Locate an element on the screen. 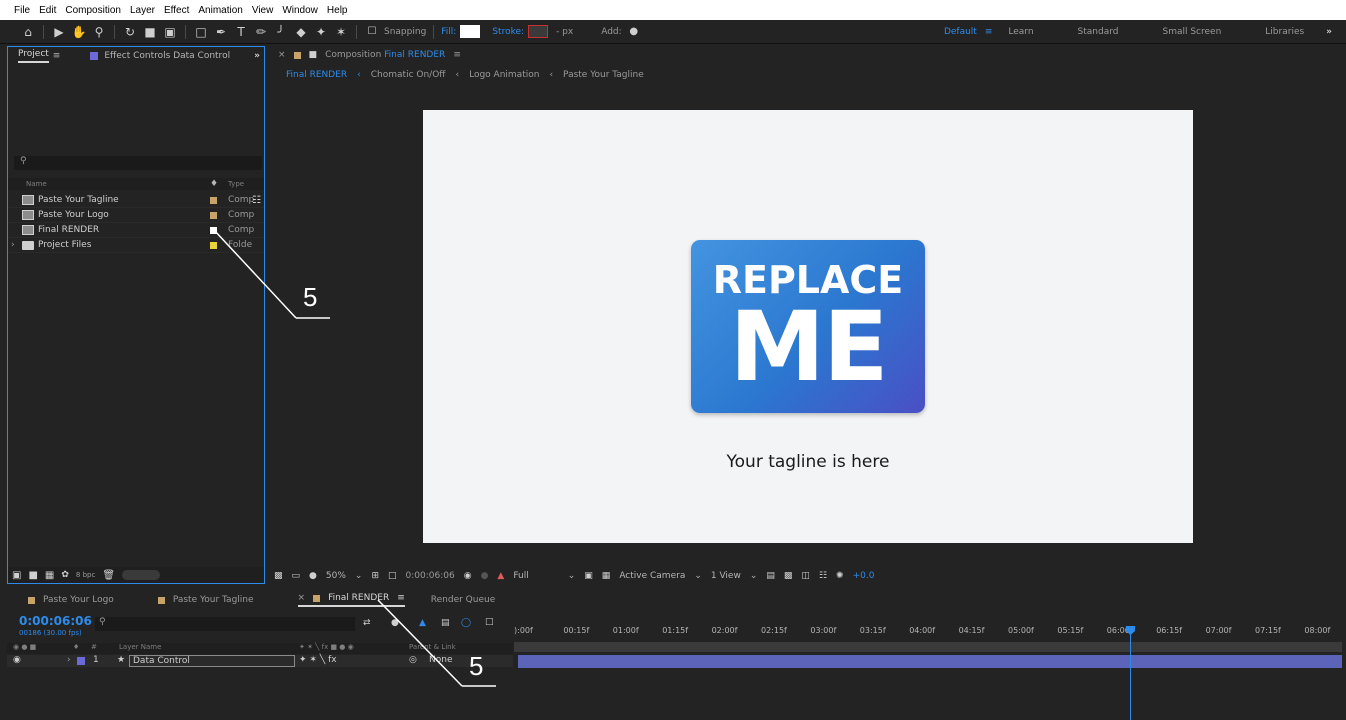 The image size is (1346, 720). breadcrumb-final-render: Final RENDER is located at coordinates (316, 75).